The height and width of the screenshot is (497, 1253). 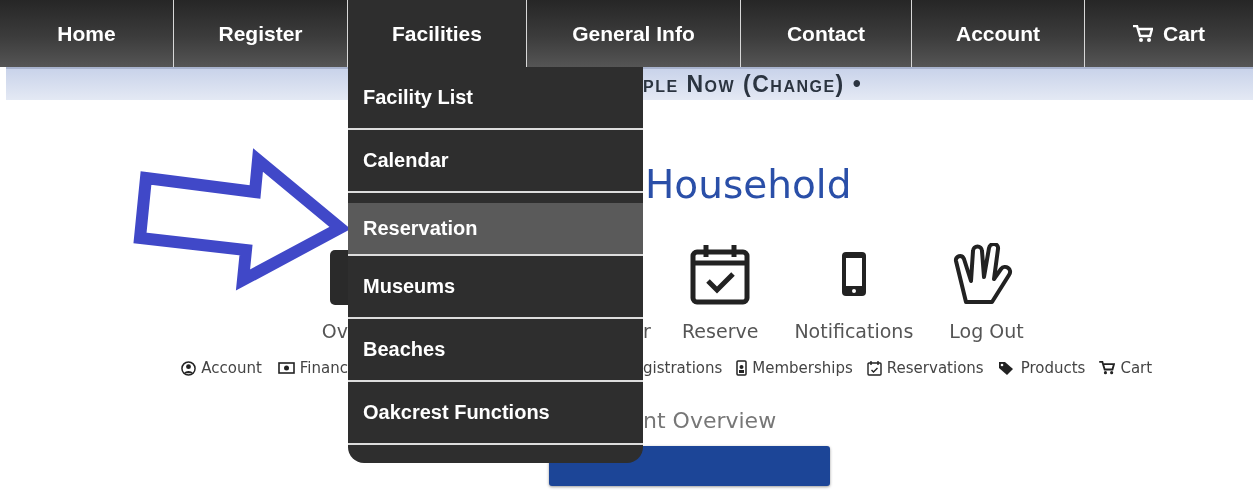 I want to click on overview-heading: nt Overview, so click(x=710, y=421).